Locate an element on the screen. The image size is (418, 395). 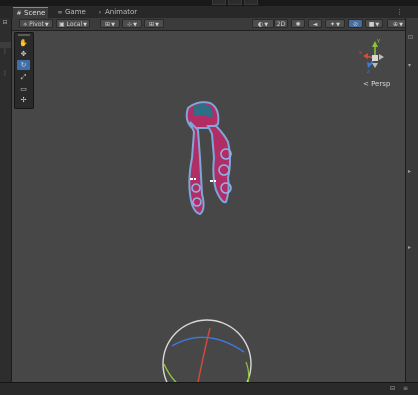
gizmo-center-cube is located at coordinates (375, 58).